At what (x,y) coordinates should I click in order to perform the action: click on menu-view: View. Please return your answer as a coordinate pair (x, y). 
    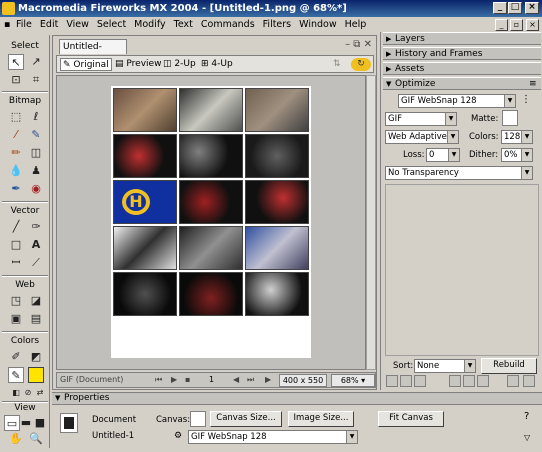
    Looking at the image, I should click on (77, 23).